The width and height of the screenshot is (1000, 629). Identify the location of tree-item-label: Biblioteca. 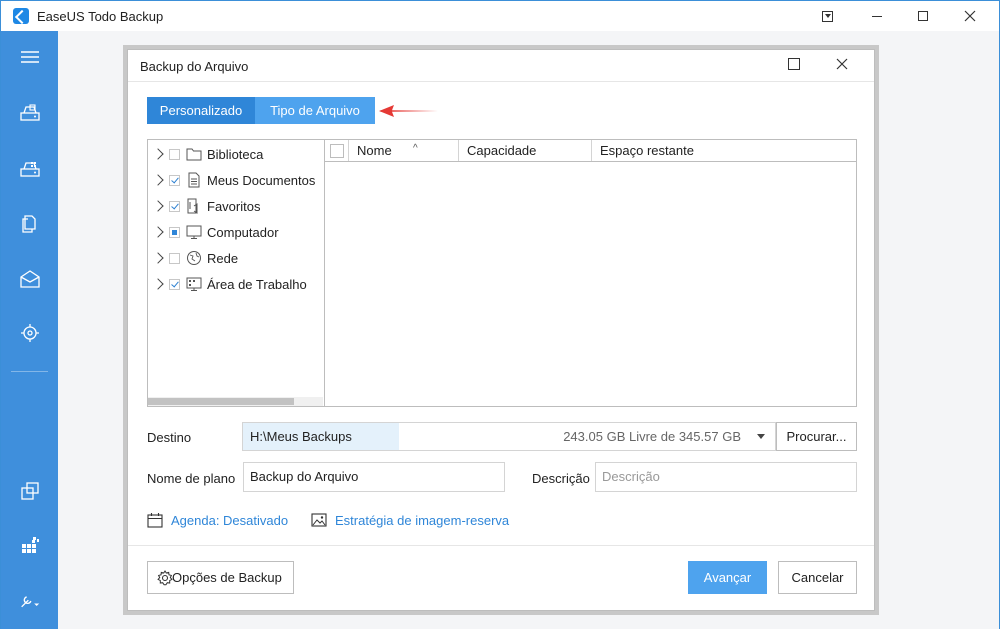
(235, 154).